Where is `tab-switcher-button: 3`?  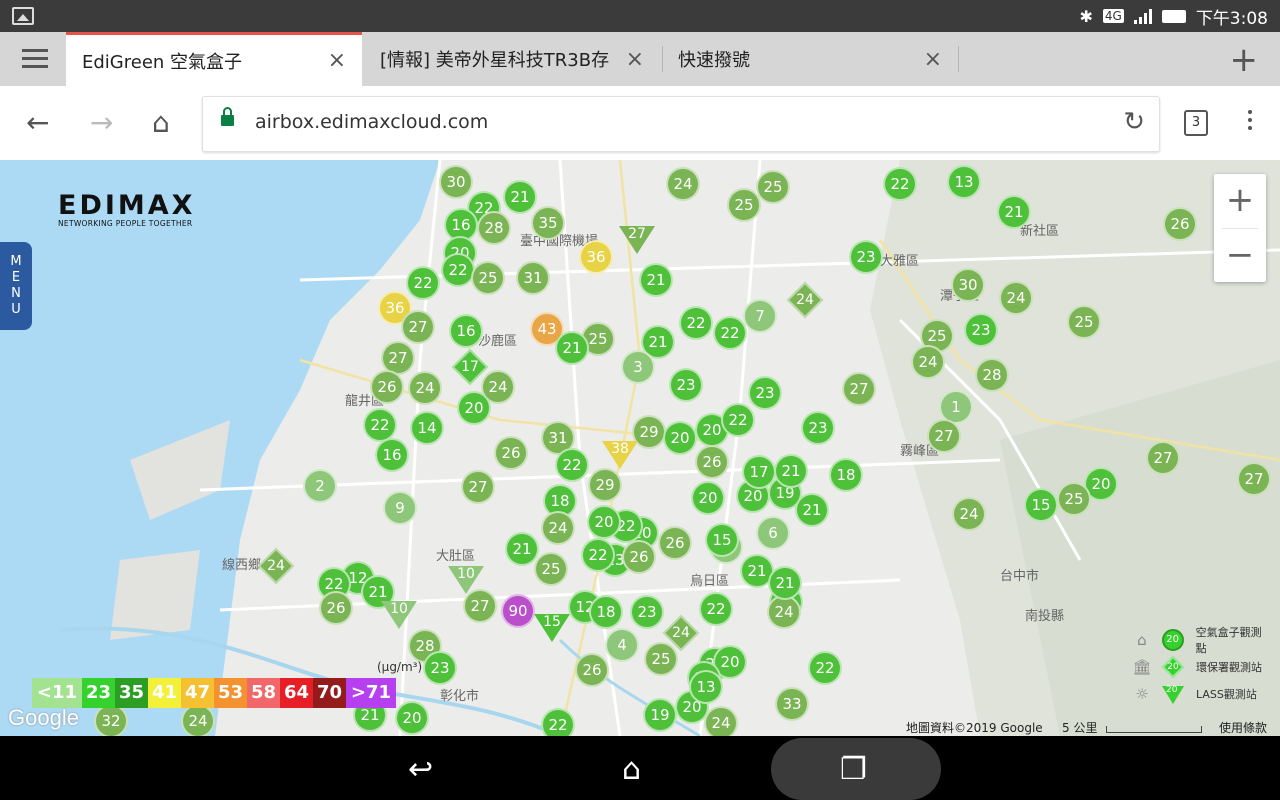
tab-switcher-button: 3 is located at coordinates (1196, 123).